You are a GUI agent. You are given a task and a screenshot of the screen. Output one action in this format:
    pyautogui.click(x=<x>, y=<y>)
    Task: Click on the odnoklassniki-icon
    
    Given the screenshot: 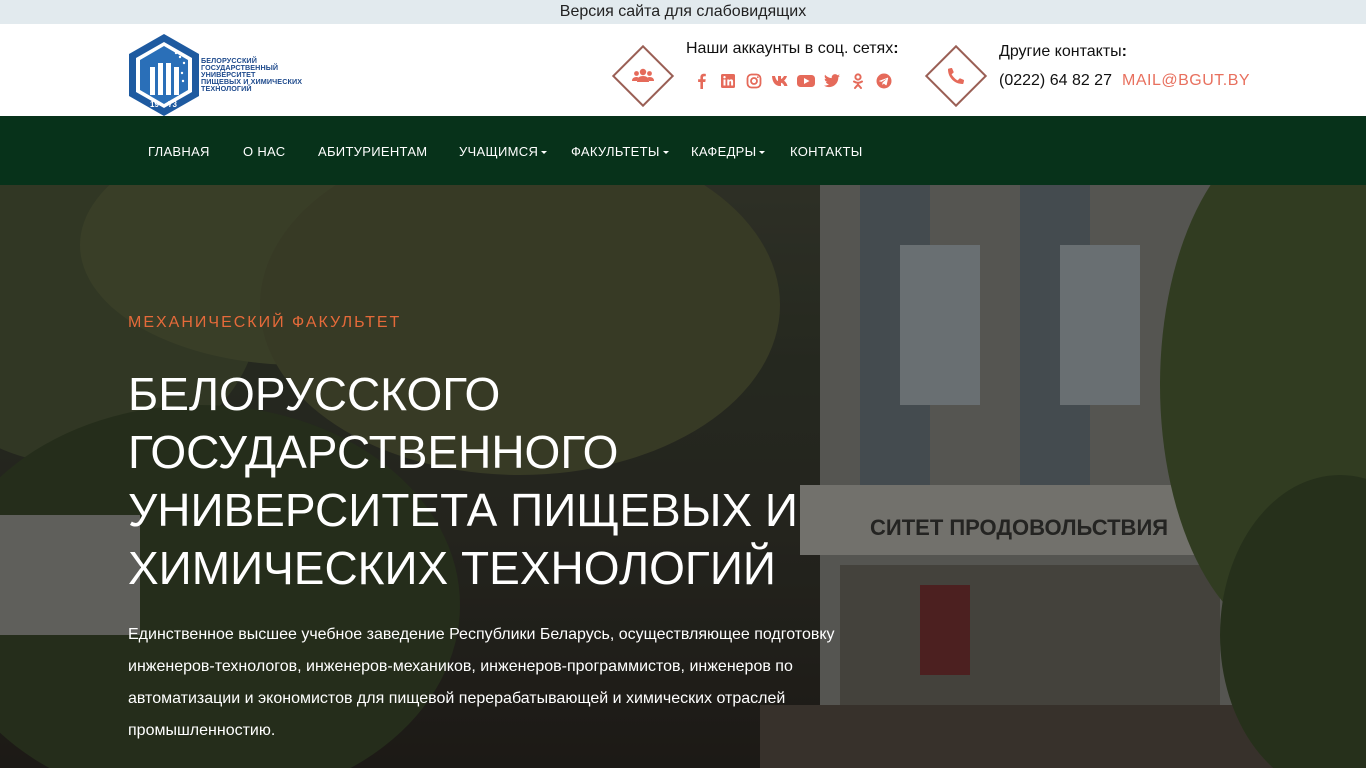 What is the action you would take?
    pyautogui.click(x=858, y=81)
    